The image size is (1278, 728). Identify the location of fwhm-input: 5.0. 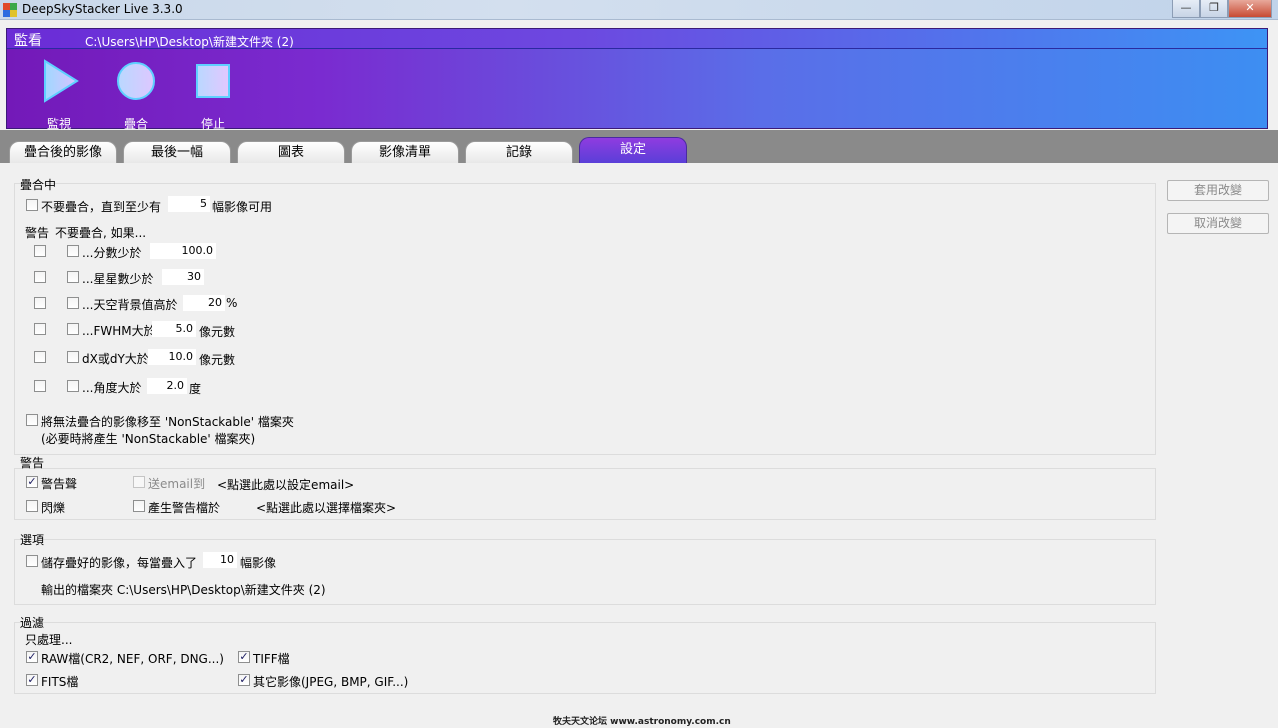
(174, 329).